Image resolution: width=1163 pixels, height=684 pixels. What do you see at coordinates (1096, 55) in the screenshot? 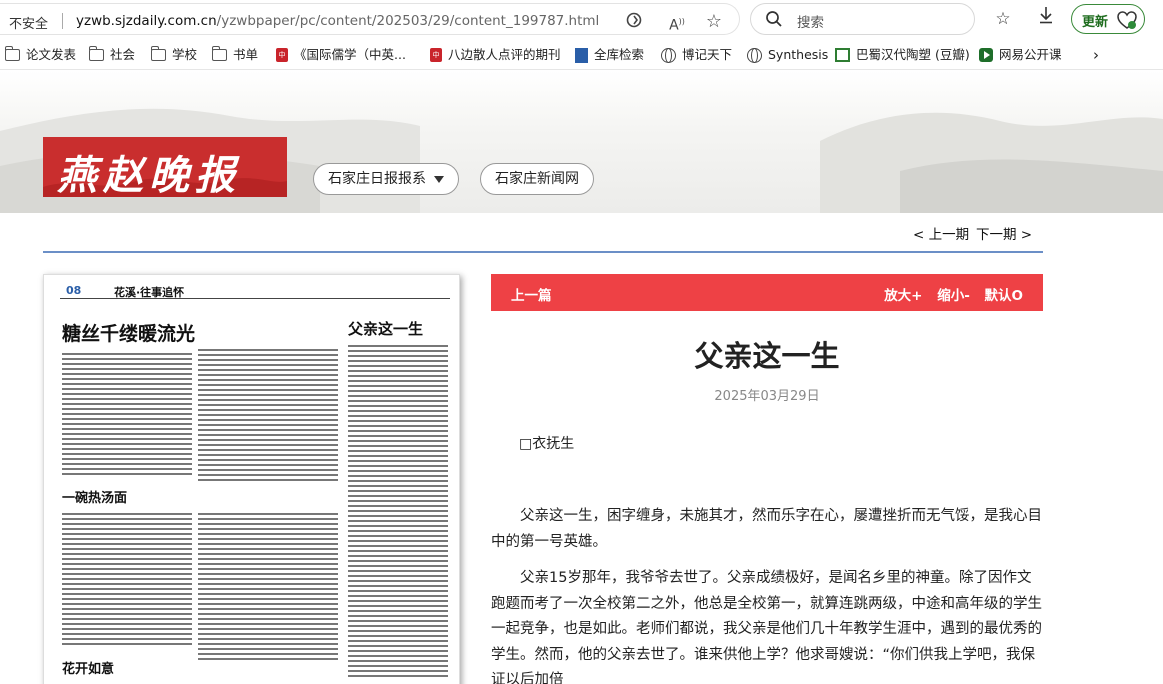
I see `chevron-right-icon: ›` at bounding box center [1096, 55].